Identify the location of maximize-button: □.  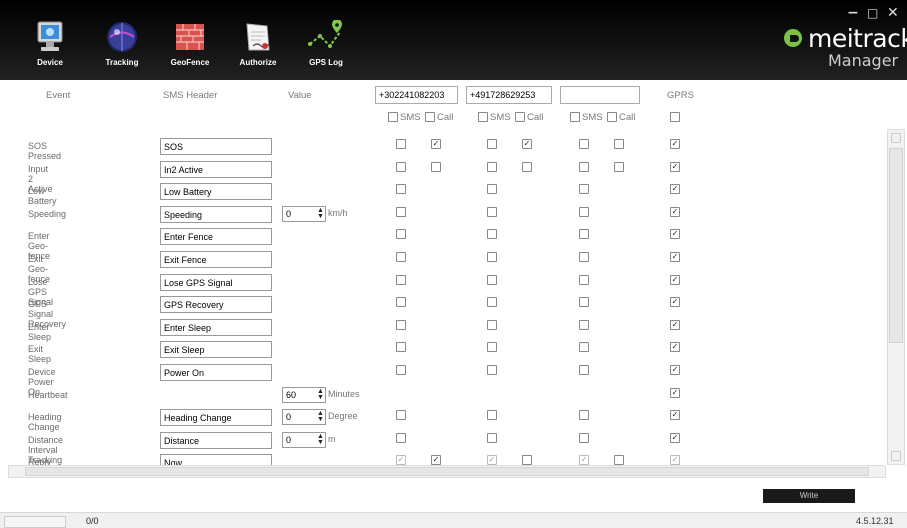
(872, 13).